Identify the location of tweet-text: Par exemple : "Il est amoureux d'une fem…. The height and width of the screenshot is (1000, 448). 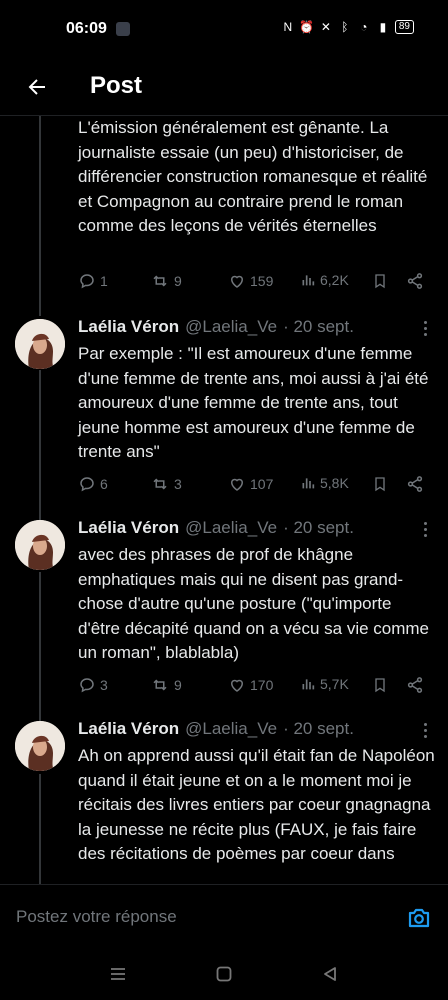
(253, 402).